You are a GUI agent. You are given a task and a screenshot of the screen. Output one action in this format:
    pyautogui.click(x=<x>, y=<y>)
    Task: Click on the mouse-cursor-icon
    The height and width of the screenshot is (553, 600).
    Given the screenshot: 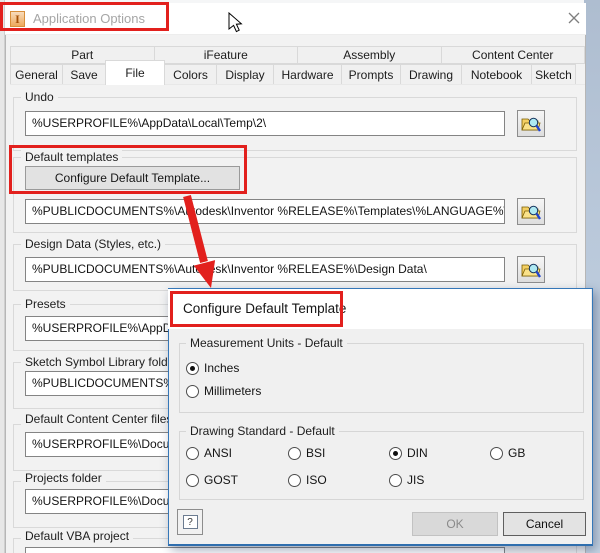 What is the action you would take?
    pyautogui.click(x=235, y=22)
    